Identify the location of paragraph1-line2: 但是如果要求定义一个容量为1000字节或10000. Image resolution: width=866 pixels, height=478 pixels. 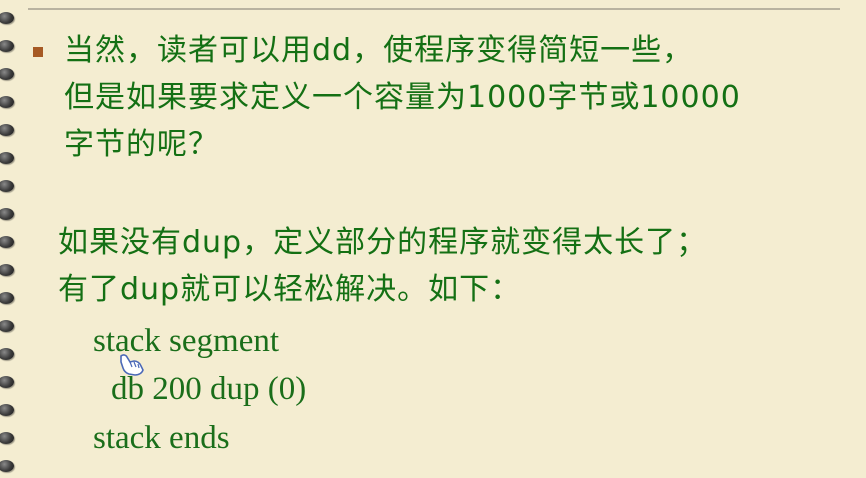
(402, 97).